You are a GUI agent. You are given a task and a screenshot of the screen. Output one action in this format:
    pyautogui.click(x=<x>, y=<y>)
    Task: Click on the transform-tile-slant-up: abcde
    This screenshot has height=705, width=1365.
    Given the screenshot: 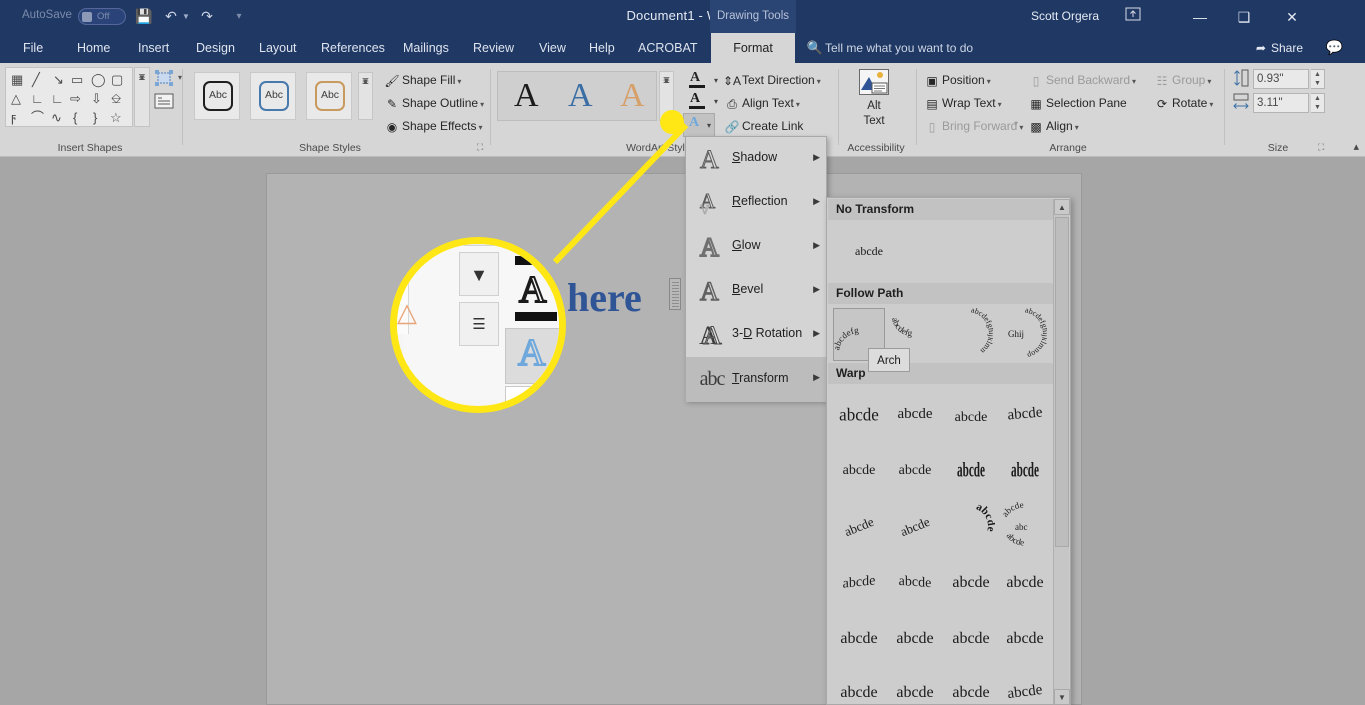 What is the action you would take?
    pyautogui.click(x=859, y=638)
    